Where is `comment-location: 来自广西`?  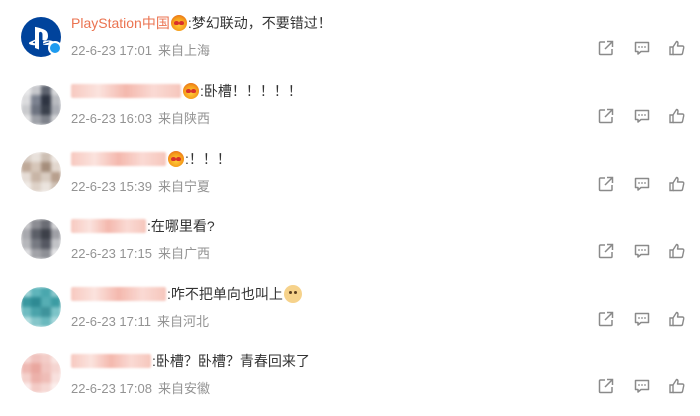 comment-location: 来自广西 is located at coordinates (183, 253).